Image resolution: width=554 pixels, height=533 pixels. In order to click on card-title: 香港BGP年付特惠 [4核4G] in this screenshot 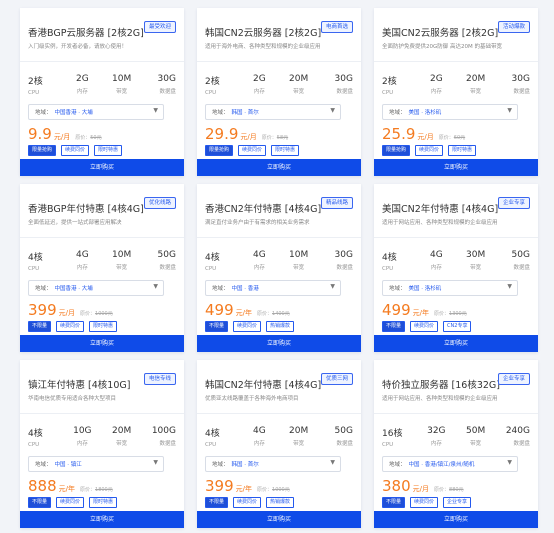, I will do `click(86, 209)`.